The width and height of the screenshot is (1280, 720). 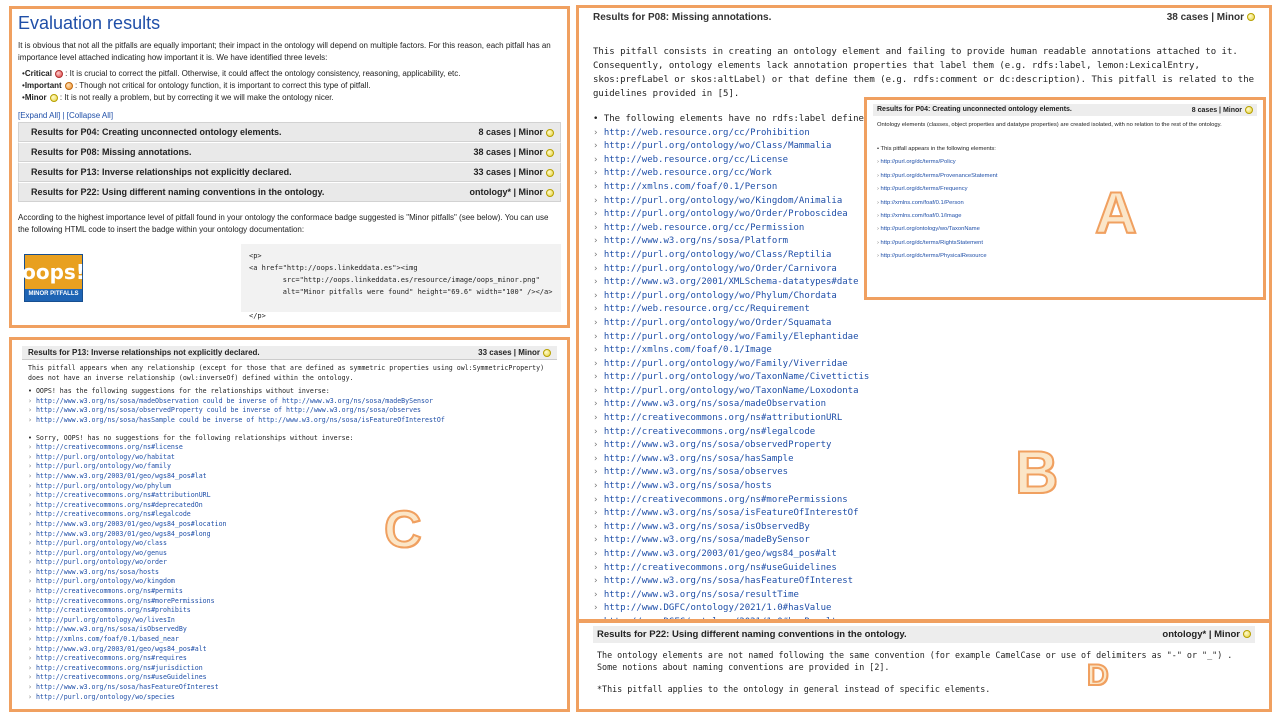 What do you see at coordinates (932, 243) in the screenshot?
I see `element-link: http://purl.org/dc/terms/RightsStatement` at bounding box center [932, 243].